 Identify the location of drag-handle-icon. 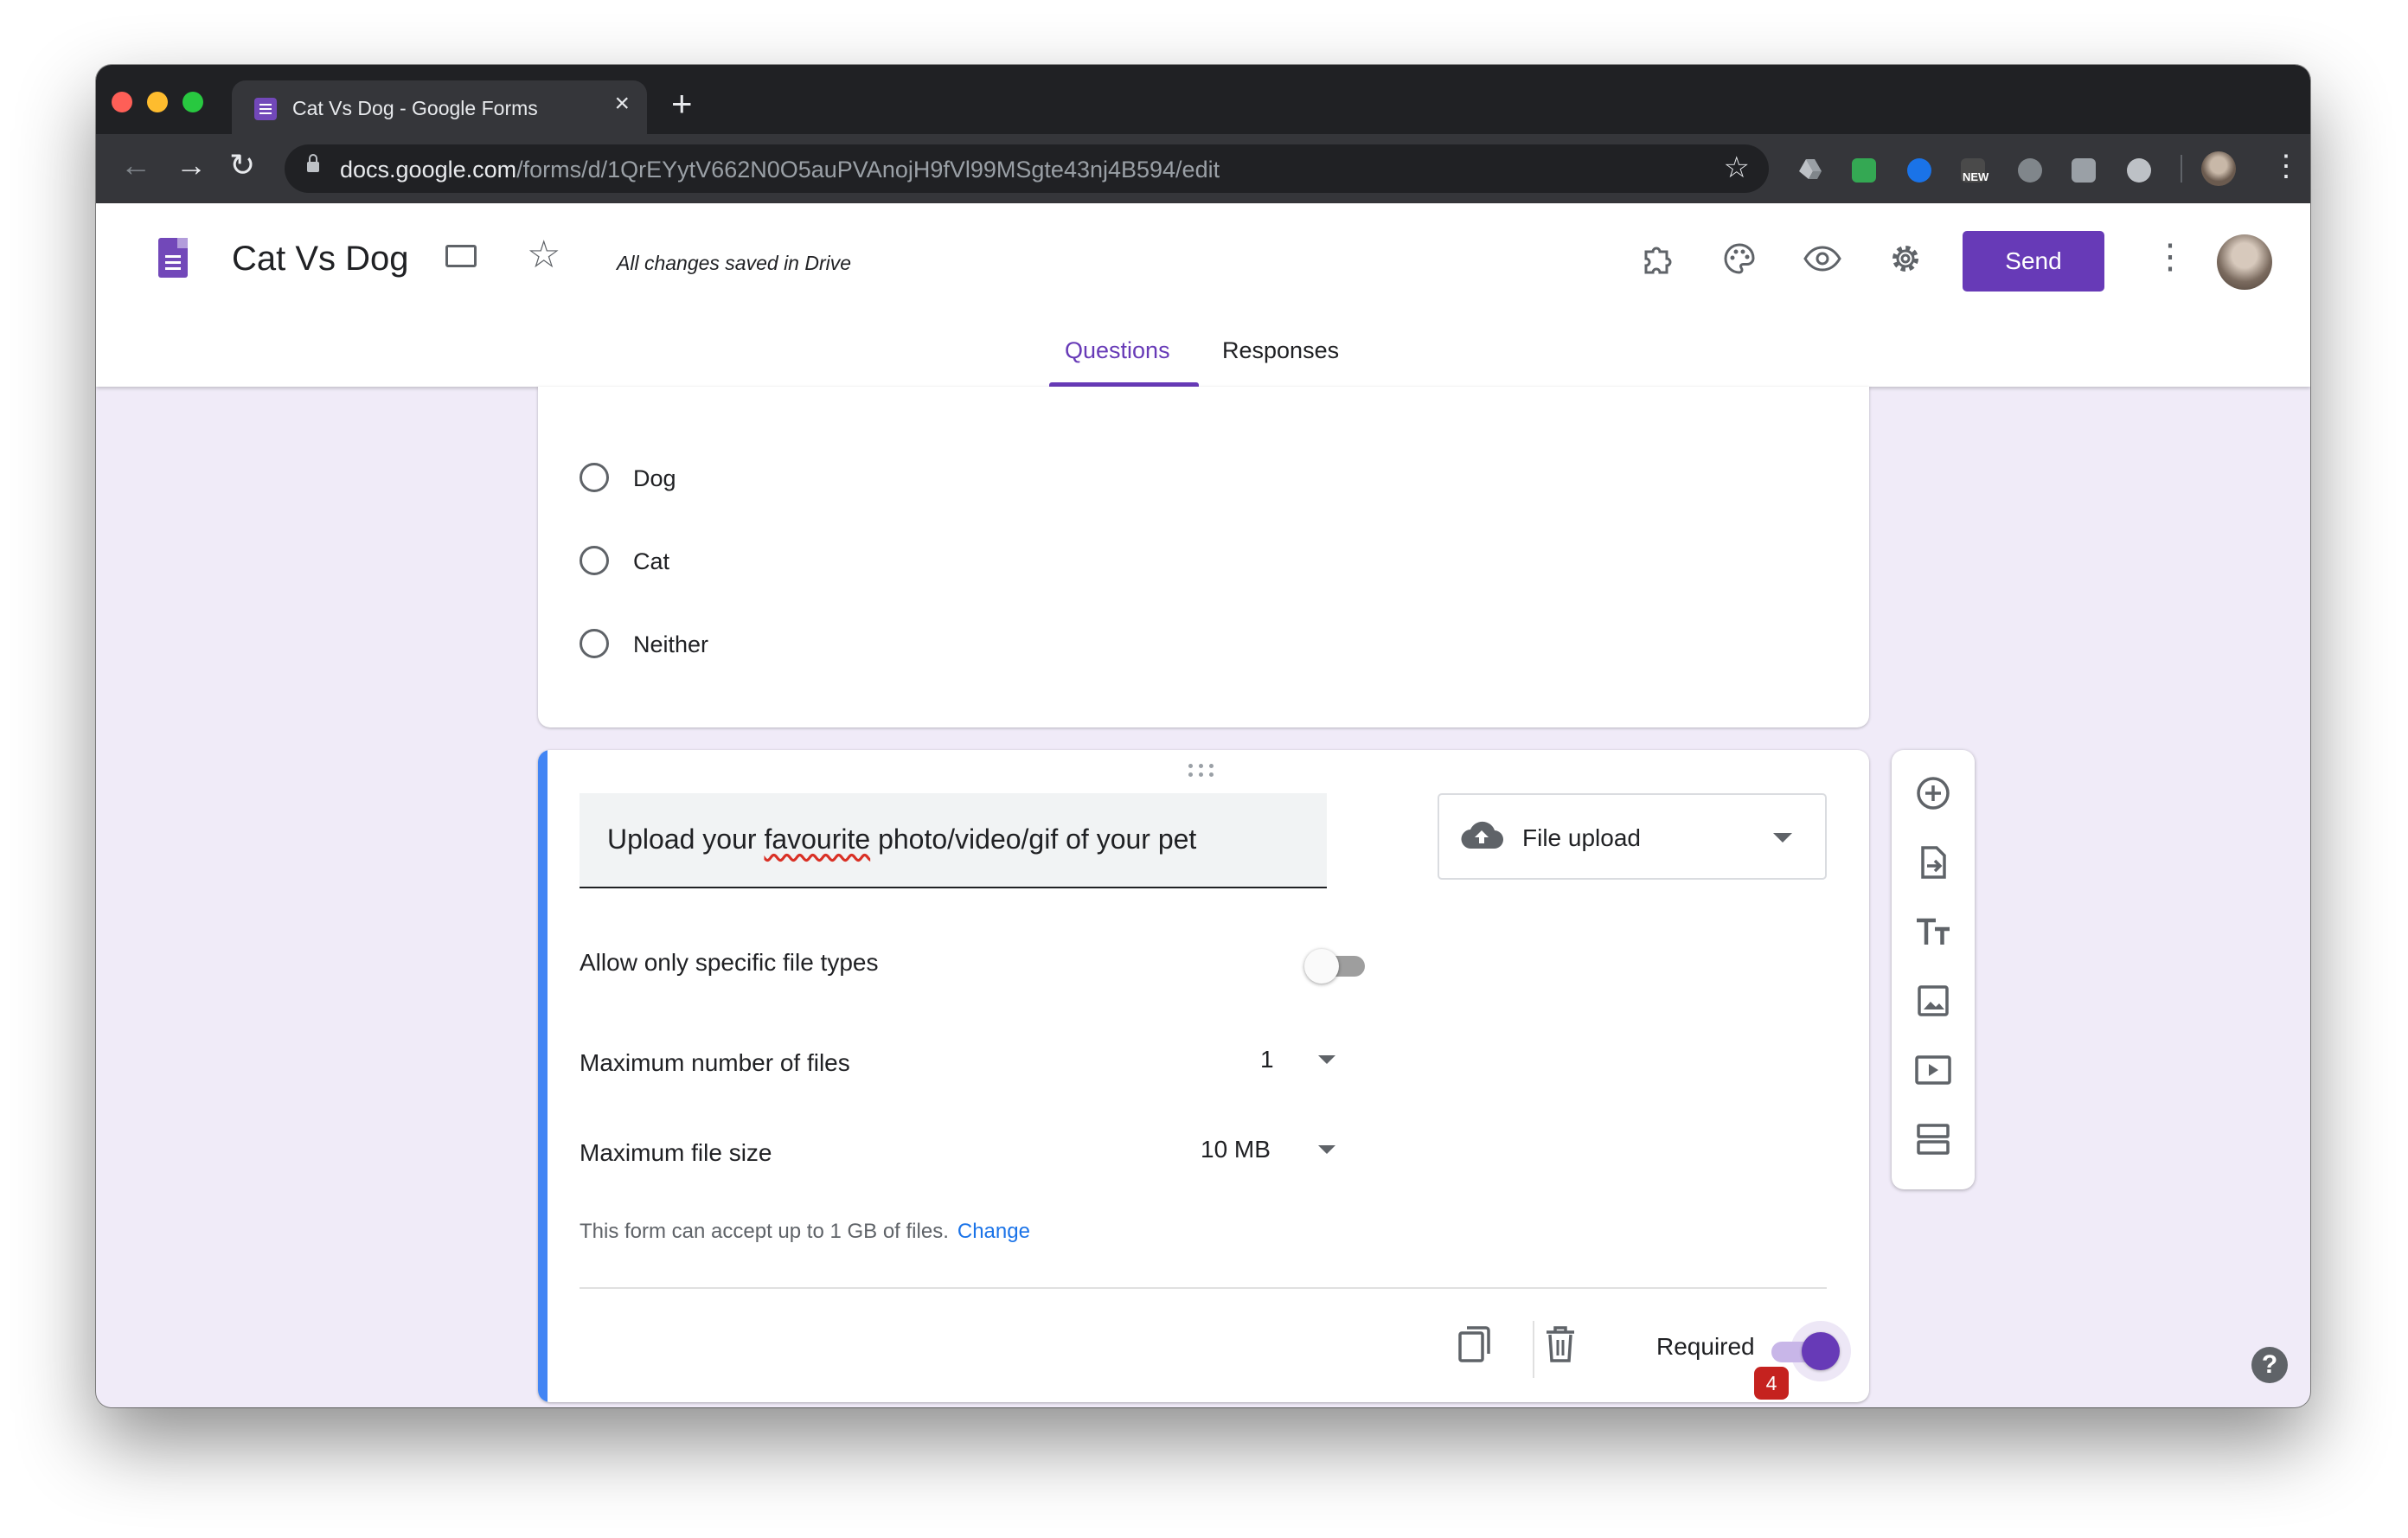
(1203, 772).